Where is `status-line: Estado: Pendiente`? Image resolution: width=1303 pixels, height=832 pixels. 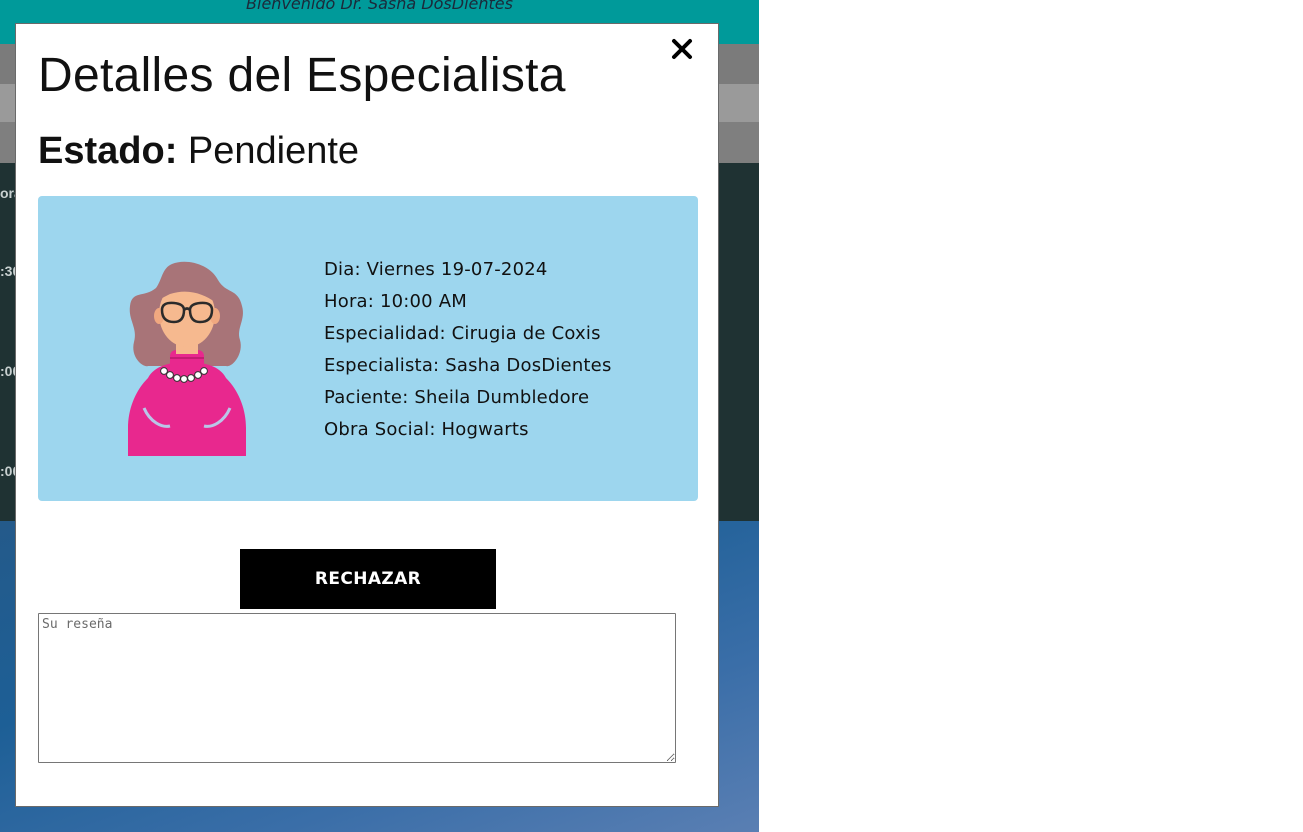
status-line: Estado: Pendiente is located at coordinates (198, 151).